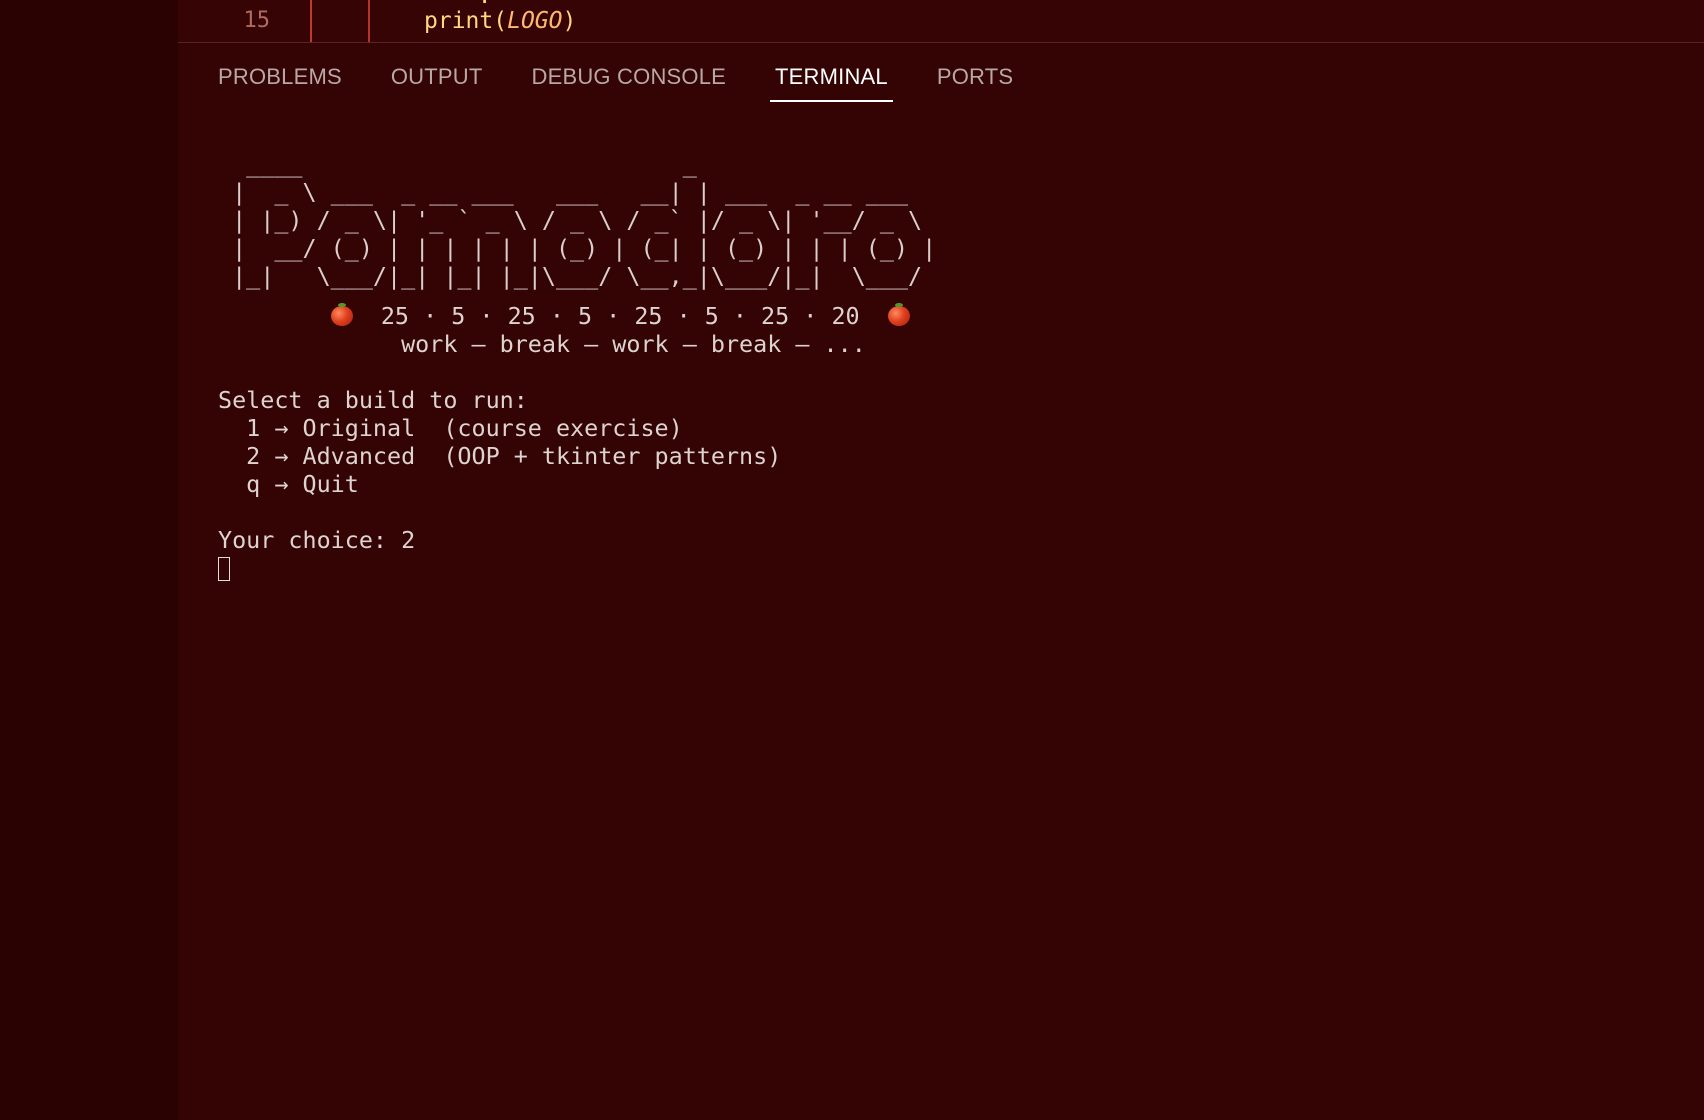 The image size is (1704, 1120). I want to click on editor-strip: . 15 print(LOGO), so click(941, 21).